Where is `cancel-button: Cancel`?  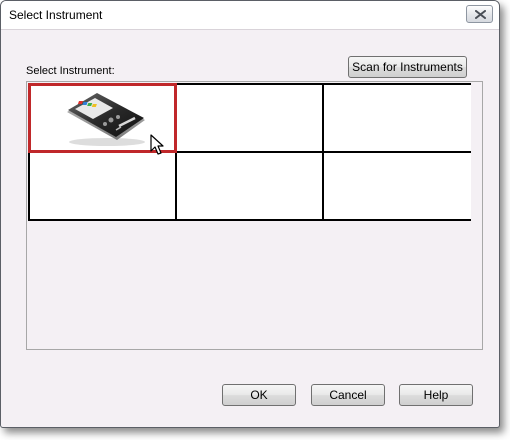
cancel-button: Cancel is located at coordinates (348, 395).